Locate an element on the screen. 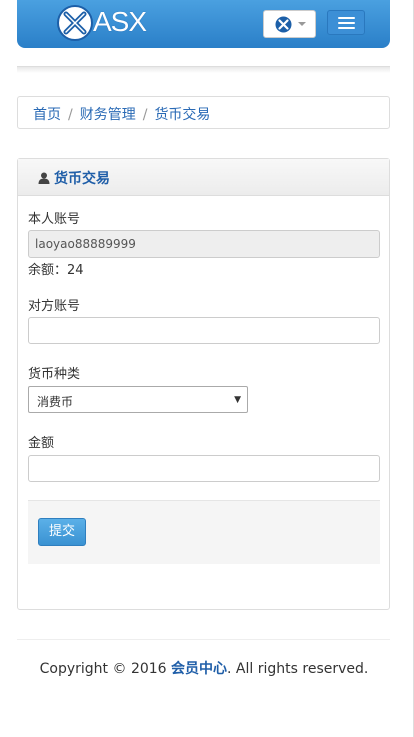 This screenshot has width=414, height=737. currency-type-select: 消费币 ▼ is located at coordinates (138, 399).